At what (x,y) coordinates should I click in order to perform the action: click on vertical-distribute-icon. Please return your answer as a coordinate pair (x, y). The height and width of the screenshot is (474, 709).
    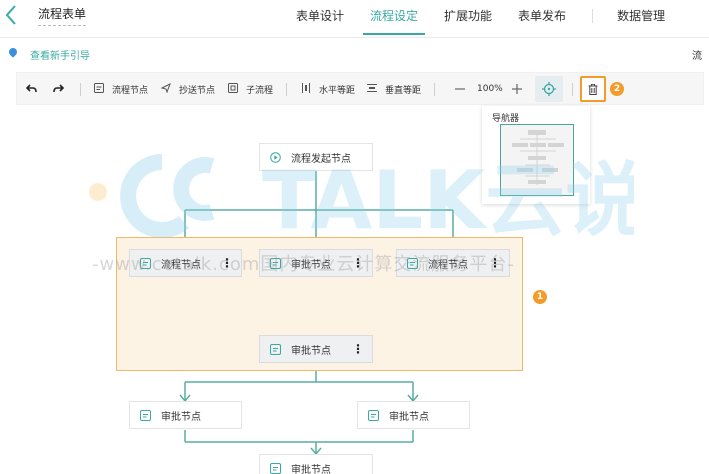
    Looking at the image, I should click on (372, 89).